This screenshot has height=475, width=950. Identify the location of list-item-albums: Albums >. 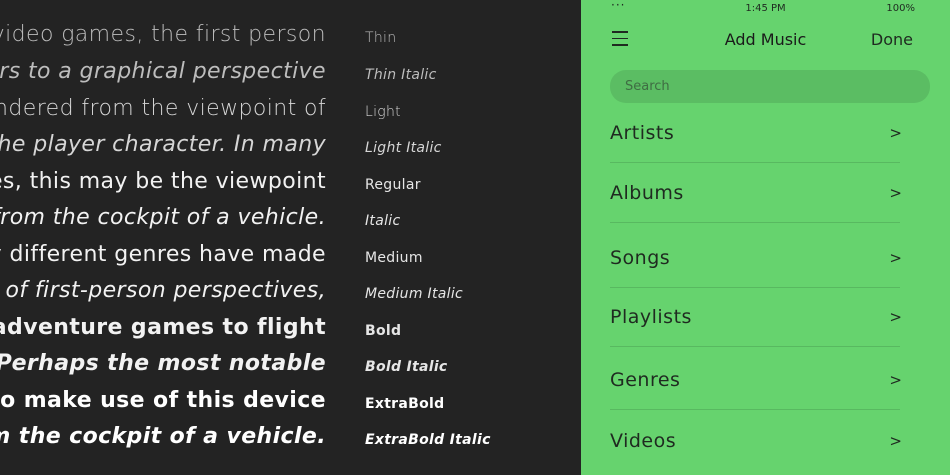
(756, 193).